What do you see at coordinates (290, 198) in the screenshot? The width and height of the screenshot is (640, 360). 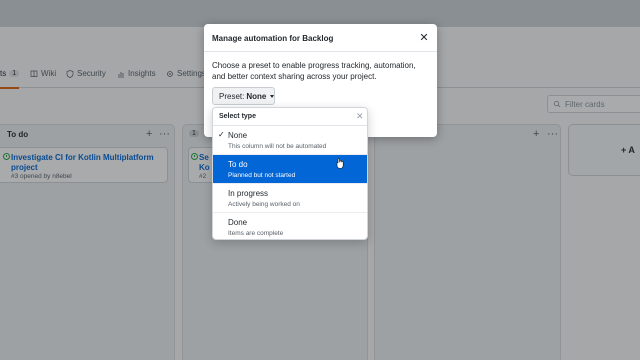 I see `menu-item-in-progress: In progress Actively being worked on` at bounding box center [290, 198].